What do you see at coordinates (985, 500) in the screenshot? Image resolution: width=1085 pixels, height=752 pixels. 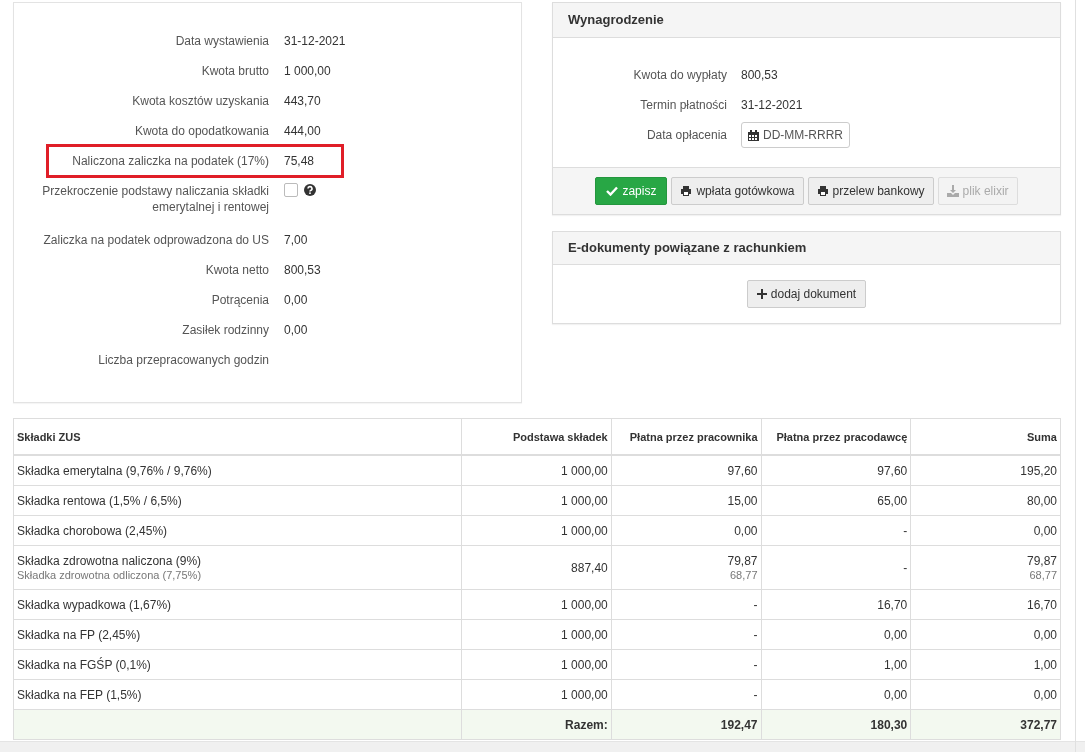 I see `table-cell: 80,00` at bounding box center [985, 500].